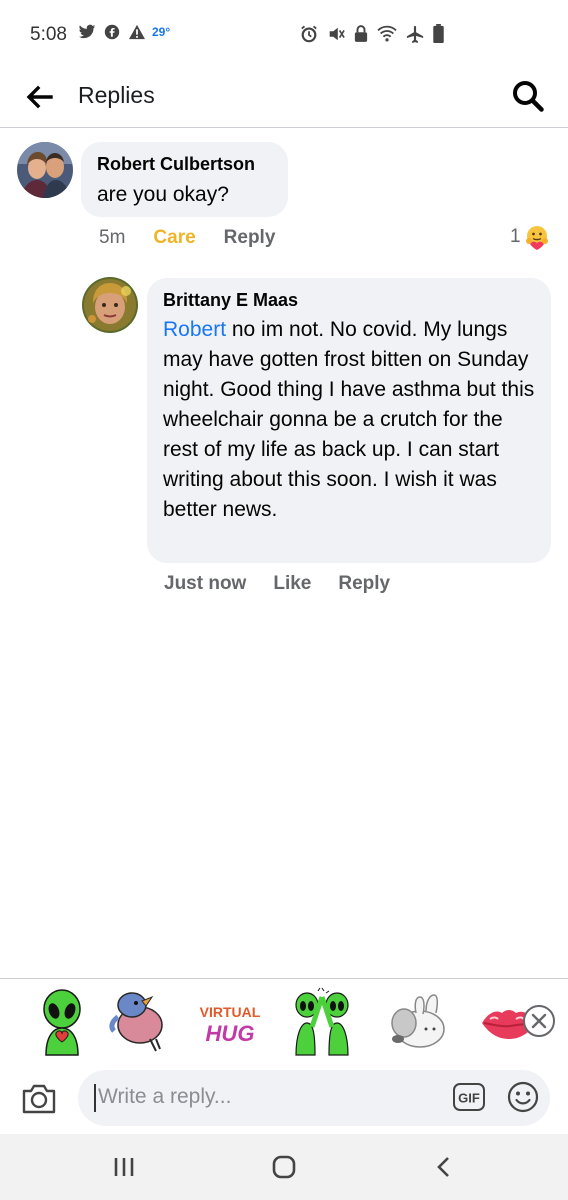  Describe the element at coordinates (515, 236) in the screenshot. I see `reaction-count: 1` at that location.